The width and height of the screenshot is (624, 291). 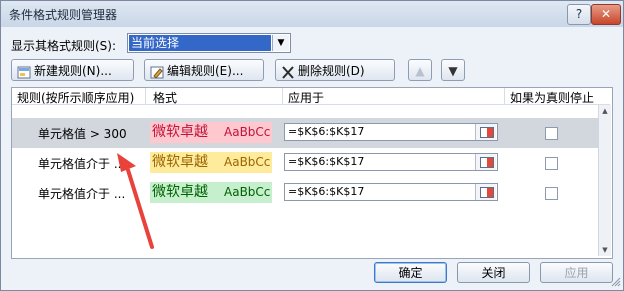 What do you see at coordinates (165, 98) in the screenshot?
I see `column-header-format: 格式` at bounding box center [165, 98].